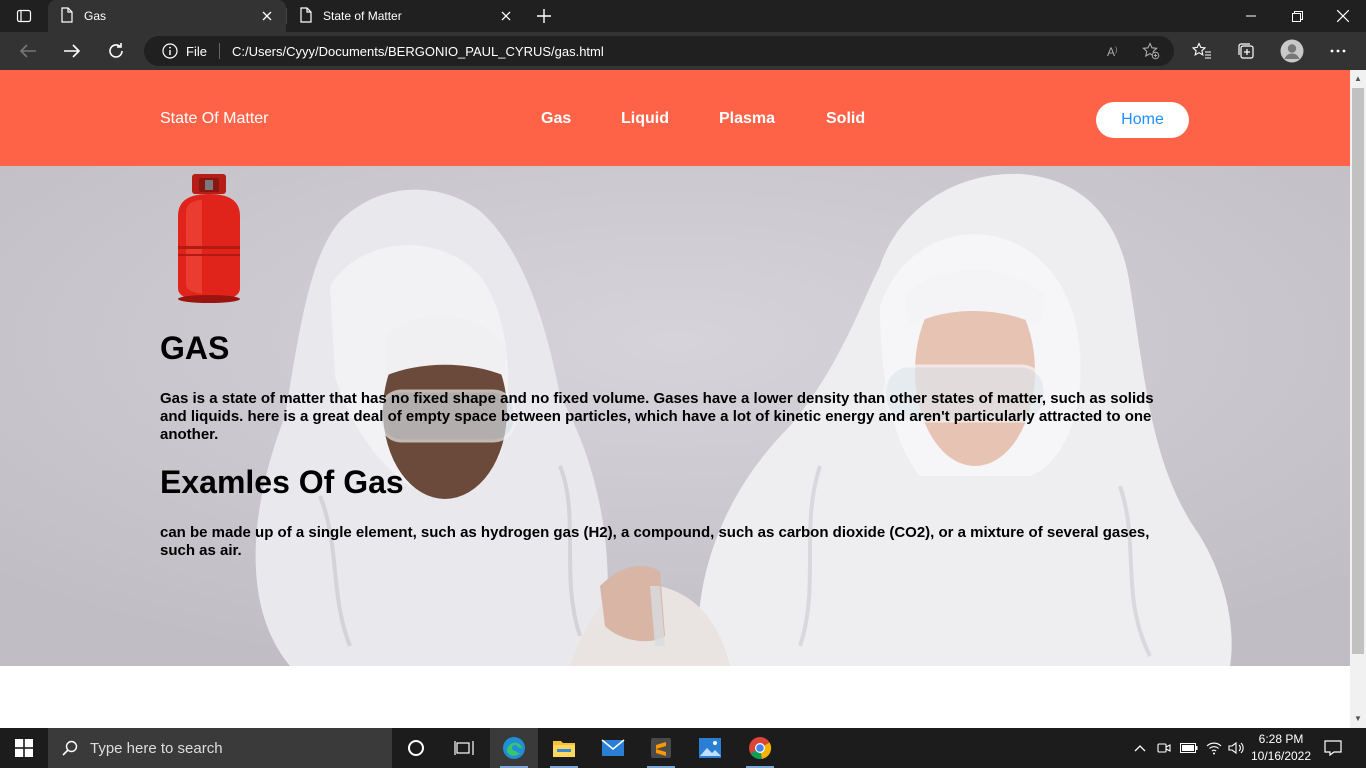 Image resolution: width=1366 pixels, height=768 pixels. Describe the element at coordinates (156, 748) in the screenshot. I see `search-placeholder: Type here to search` at that location.